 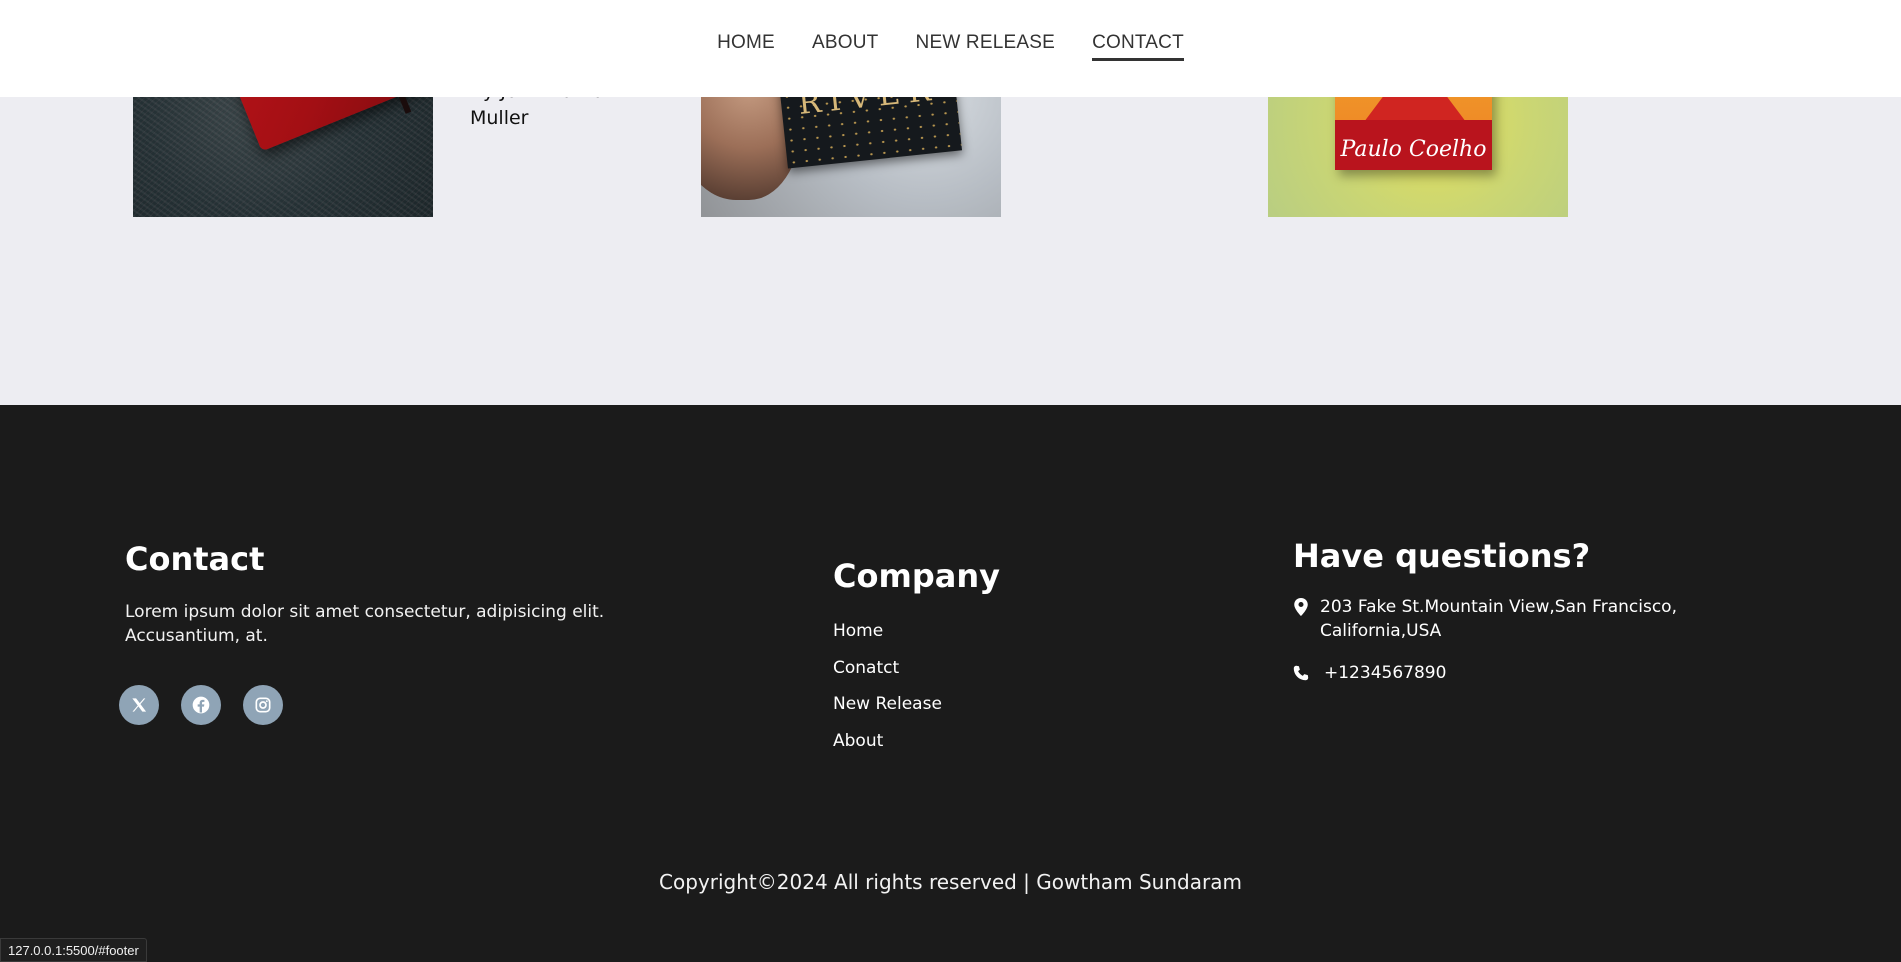 What do you see at coordinates (1301, 607) in the screenshot?
I see `map-pin-icon` at bounding box center [1301, 607].